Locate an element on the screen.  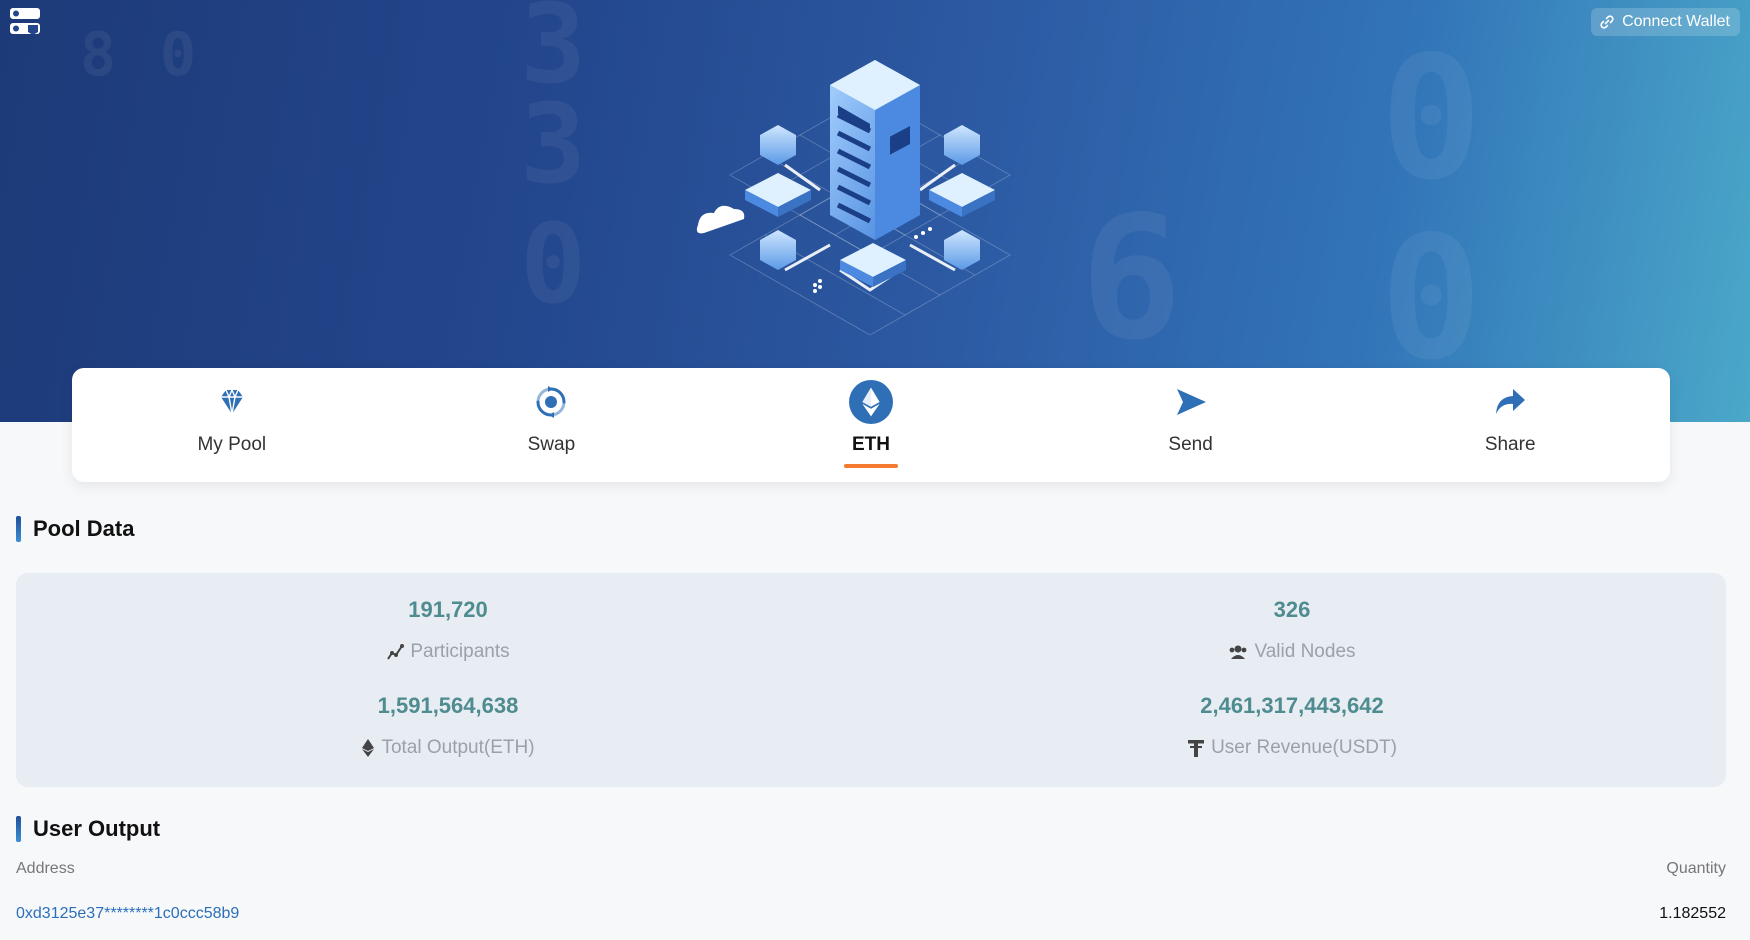
table-row: 0xd3125e37********1c0ccc58b9 1.182552 is located at coordinates (871, 914).